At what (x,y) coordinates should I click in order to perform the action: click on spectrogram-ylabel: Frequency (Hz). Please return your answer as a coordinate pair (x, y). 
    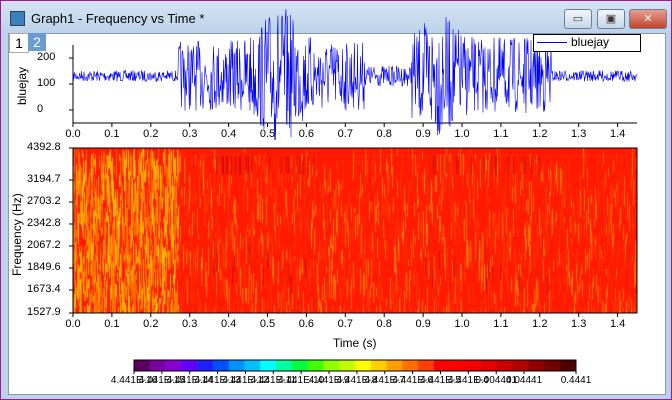
    Looking at the image, I should click on (17, 234).